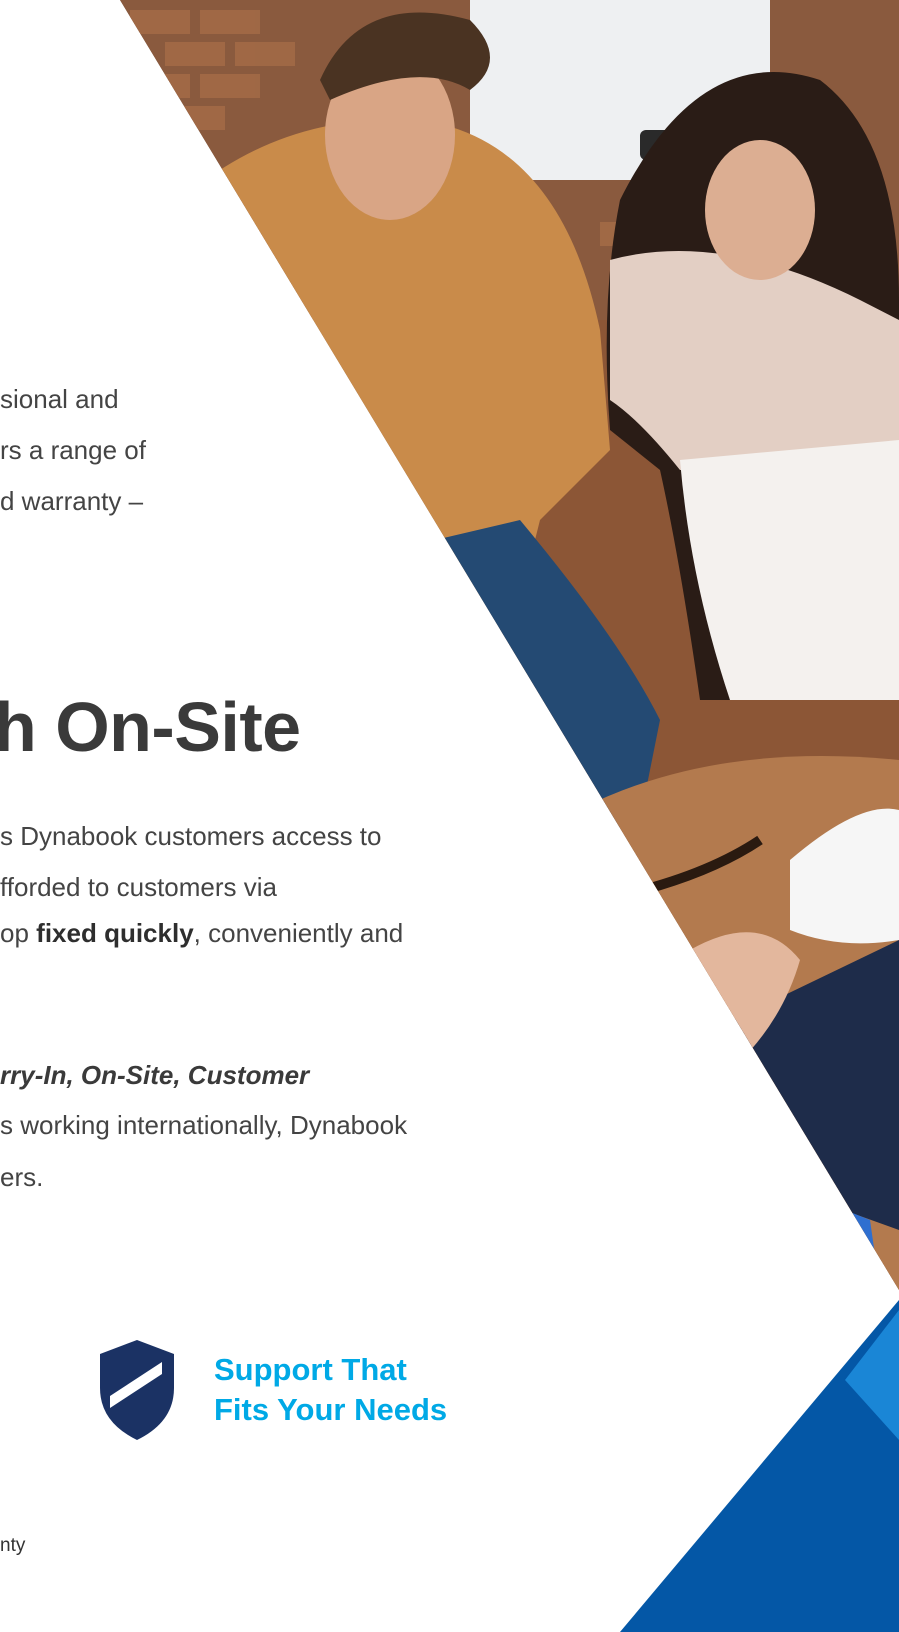 The image size is (899, 1632). I want to click on intro-line-2: rs a range of, so click(73, 450).